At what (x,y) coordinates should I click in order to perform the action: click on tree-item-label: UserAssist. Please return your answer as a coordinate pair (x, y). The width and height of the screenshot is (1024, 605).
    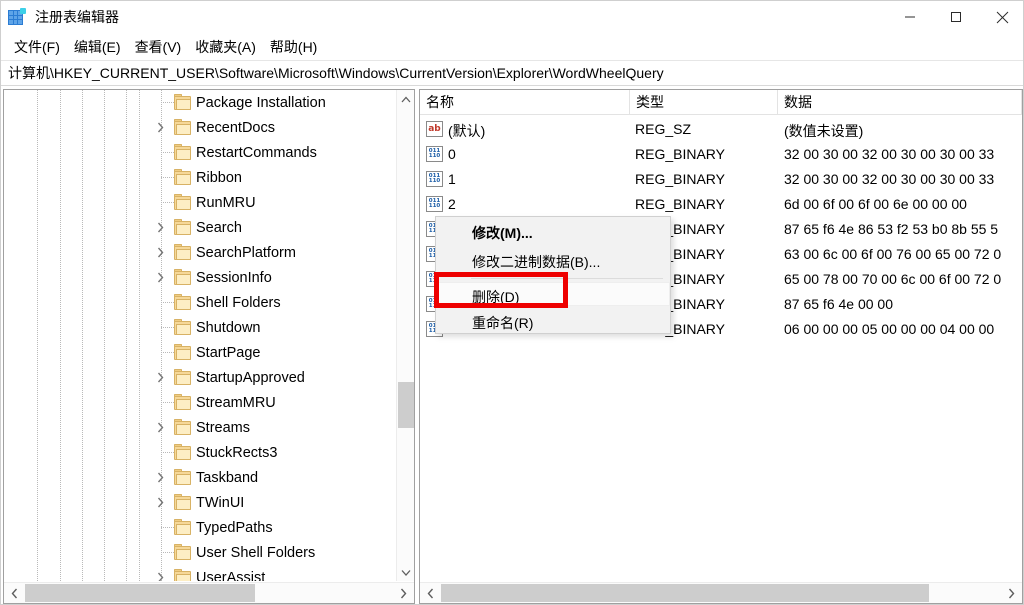
    Looking at the image, I should click on (231, 575).